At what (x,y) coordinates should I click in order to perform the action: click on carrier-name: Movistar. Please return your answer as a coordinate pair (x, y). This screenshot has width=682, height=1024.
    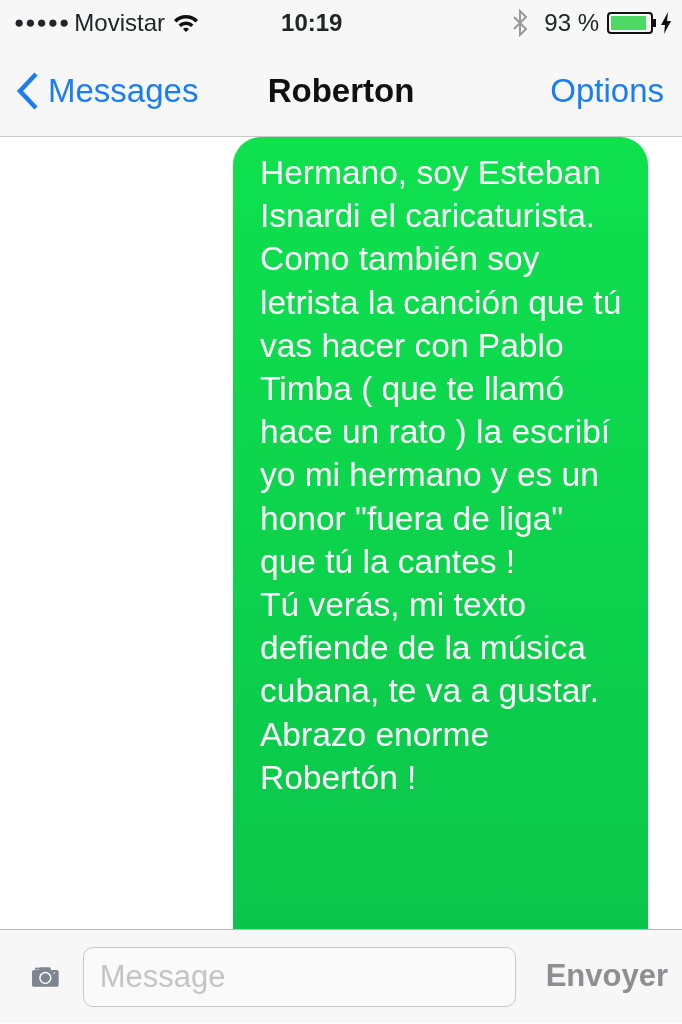
    Looking at the image, I should click on (120, 22).